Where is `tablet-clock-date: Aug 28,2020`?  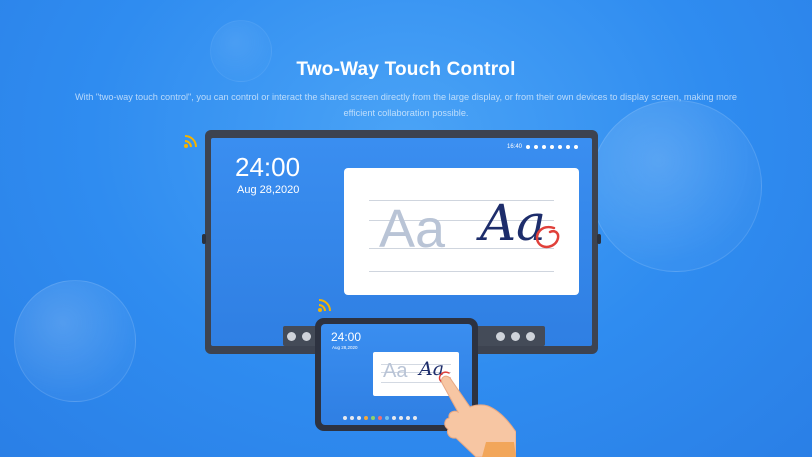
tablet-clock-date: Aug 28,2020 is located at coordinates (345, 347).